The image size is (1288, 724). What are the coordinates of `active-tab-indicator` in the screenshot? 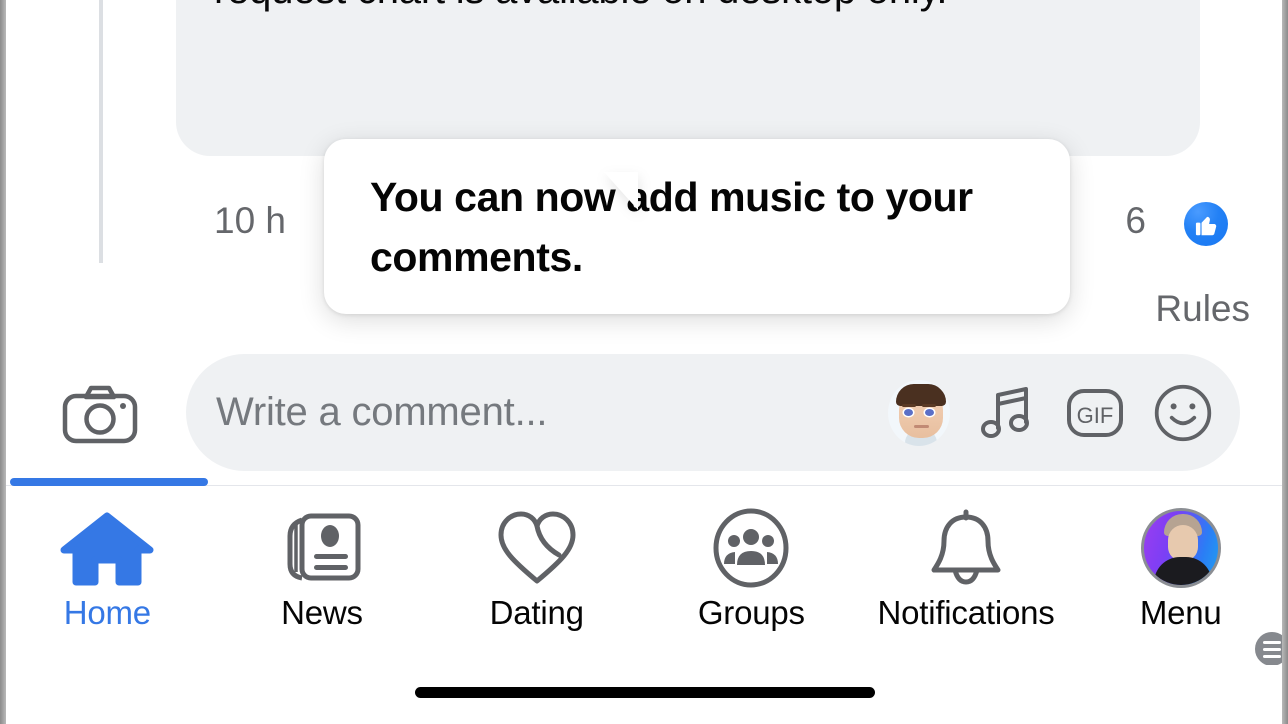 It's located at (109, 482).